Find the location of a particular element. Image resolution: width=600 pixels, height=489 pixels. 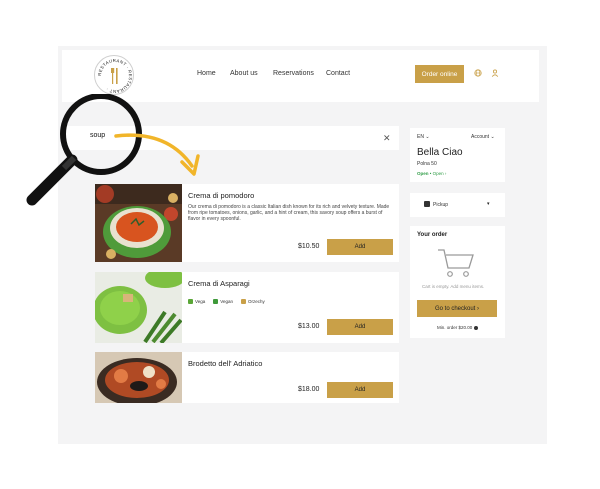

tag-vegan: Vegan is located at coordinates (223, 301).